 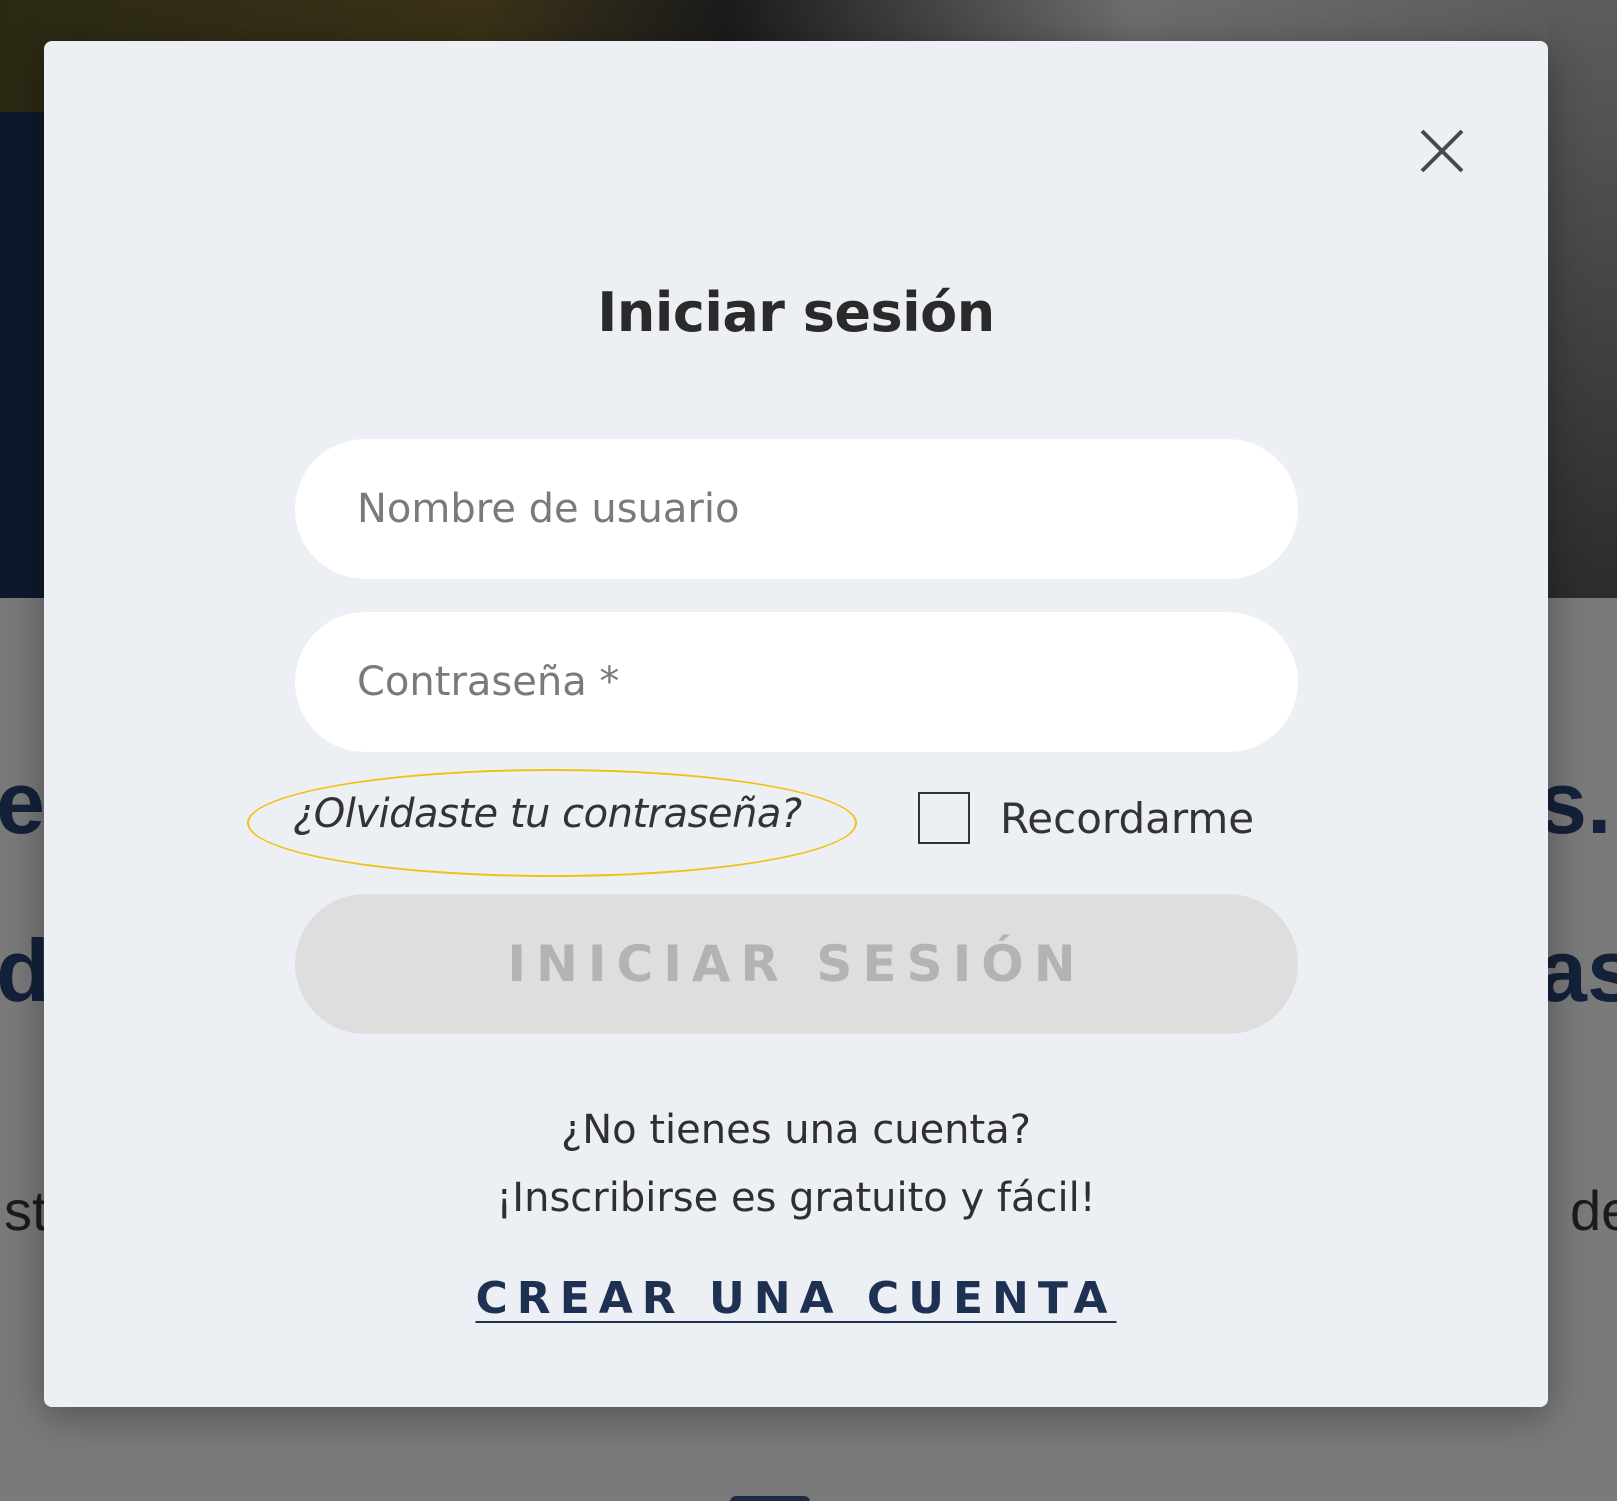 I want to click on remember-me-checkbox, so click(x=944, y=818).